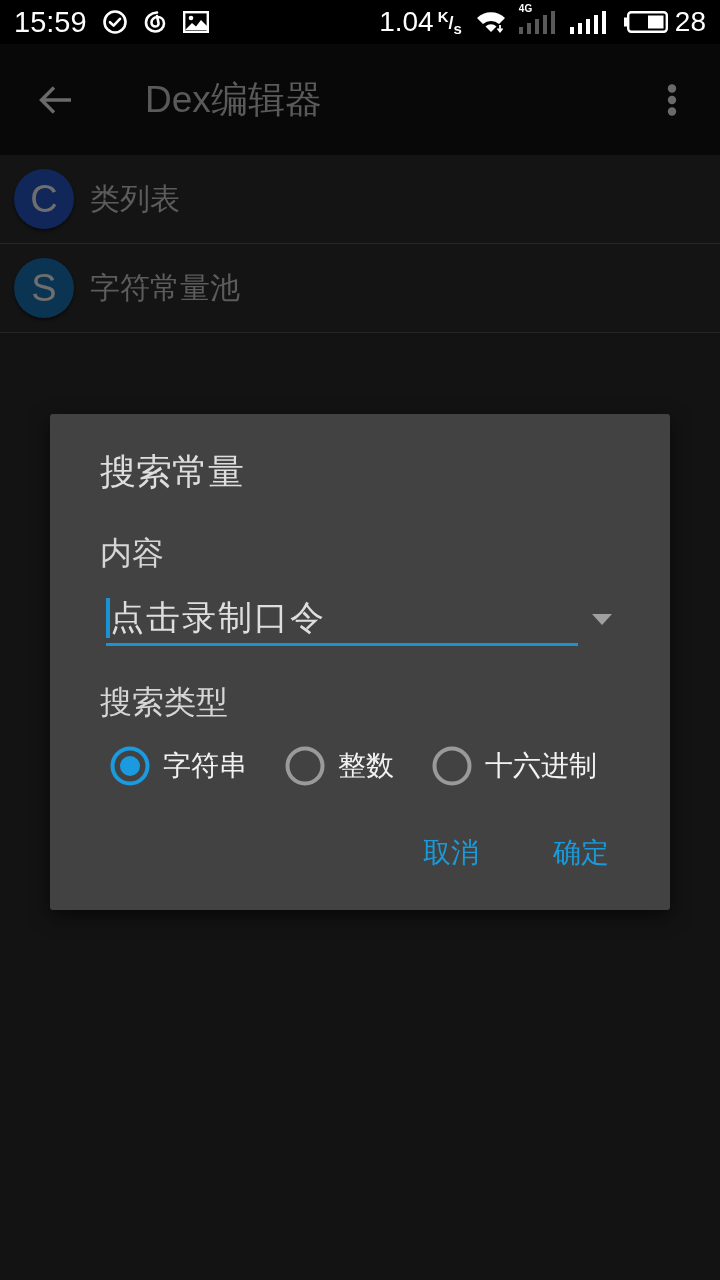  Describe the element at coordinates (342, 619) in the screenshot. I see `content-input: 点击录制口令` at that location.